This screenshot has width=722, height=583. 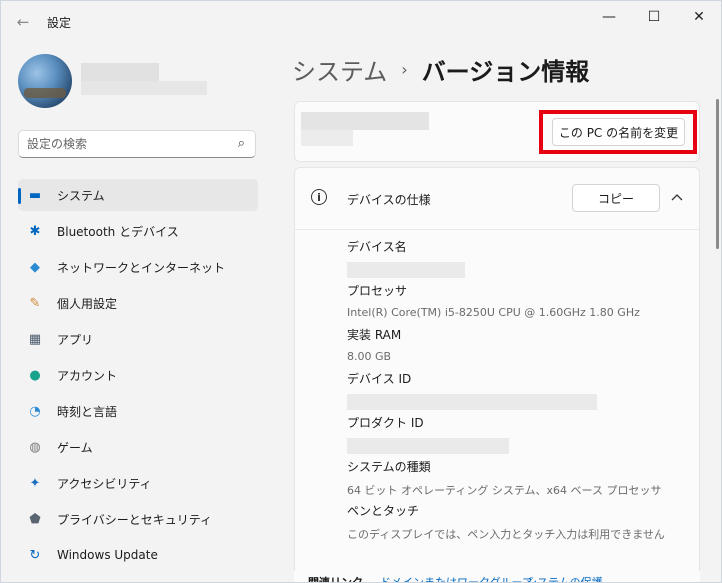 What do you see at coordinates (505, 72) in the screenshot?
I see `page-title: バージョン情報` at bounding box center [505, 72].